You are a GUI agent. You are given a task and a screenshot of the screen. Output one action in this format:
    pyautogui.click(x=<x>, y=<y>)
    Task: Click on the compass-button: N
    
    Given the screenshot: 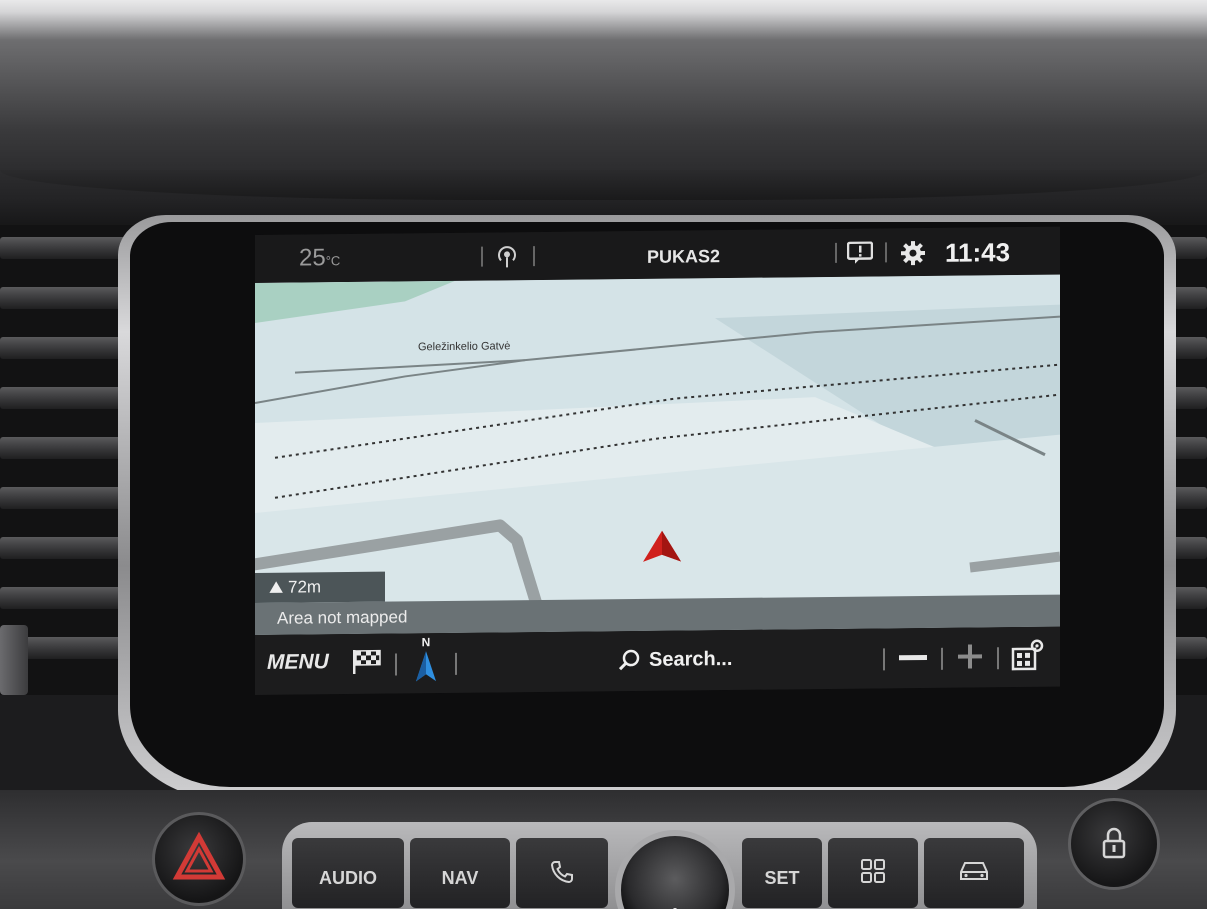 What is the action you would take?
    pyautogui.click(x=426, y=660)
    